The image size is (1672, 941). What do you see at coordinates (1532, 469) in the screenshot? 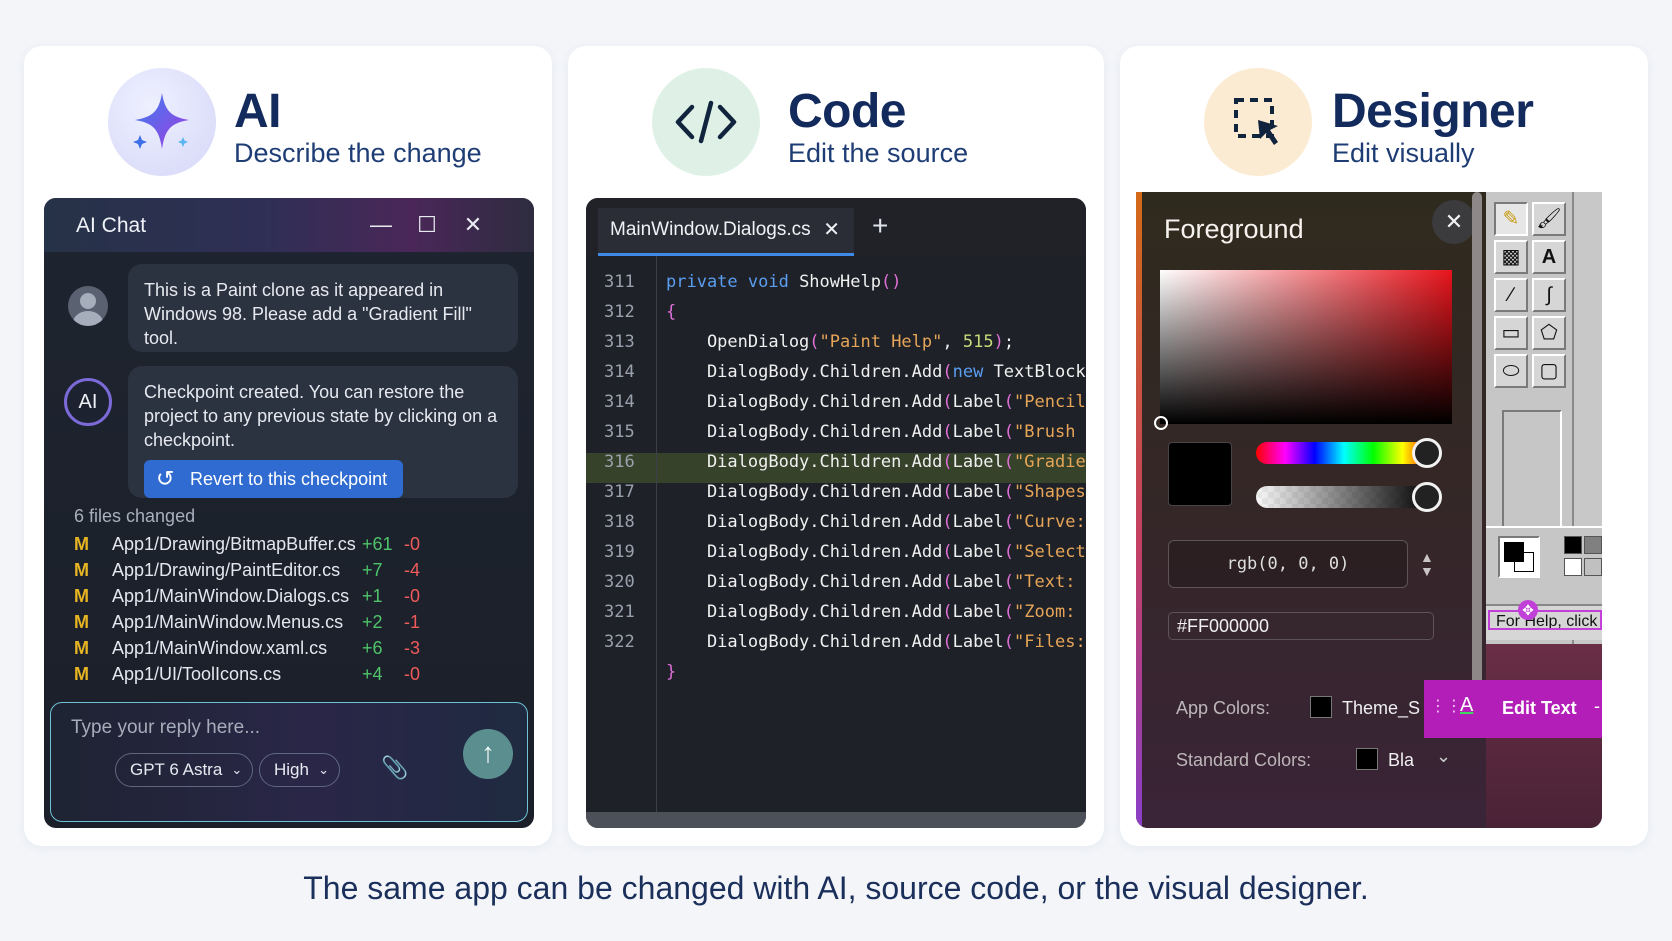
I see `tool-options-box` at bounding box center [1532, 469].